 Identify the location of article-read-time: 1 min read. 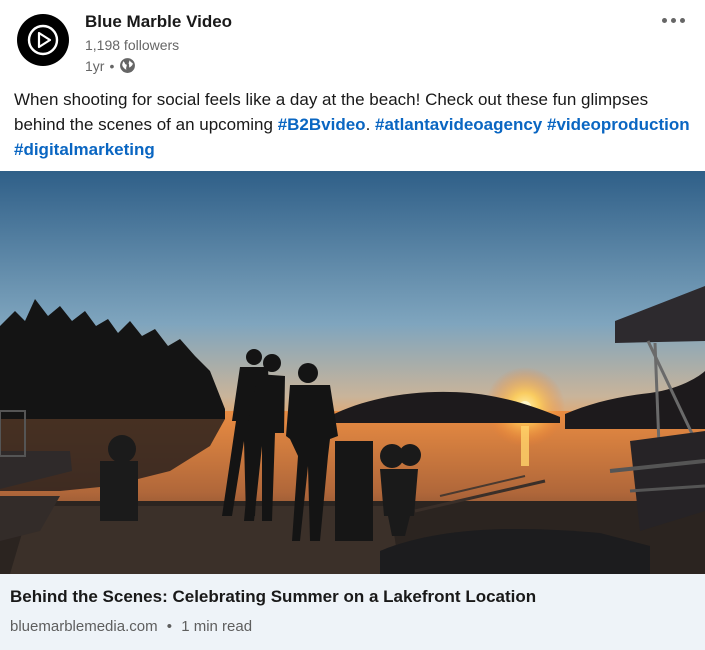
(217, 626).